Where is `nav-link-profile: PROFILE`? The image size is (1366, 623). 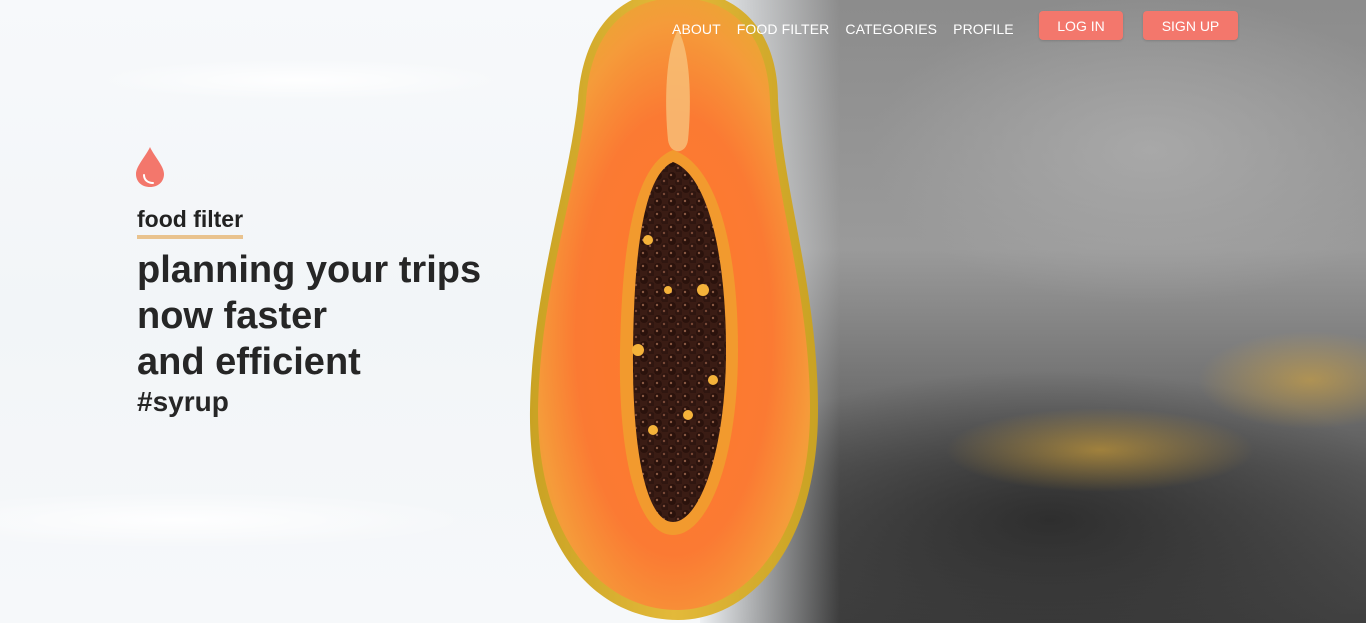 nav-link-profile: PROFILE is located at coordinates (983, 24).